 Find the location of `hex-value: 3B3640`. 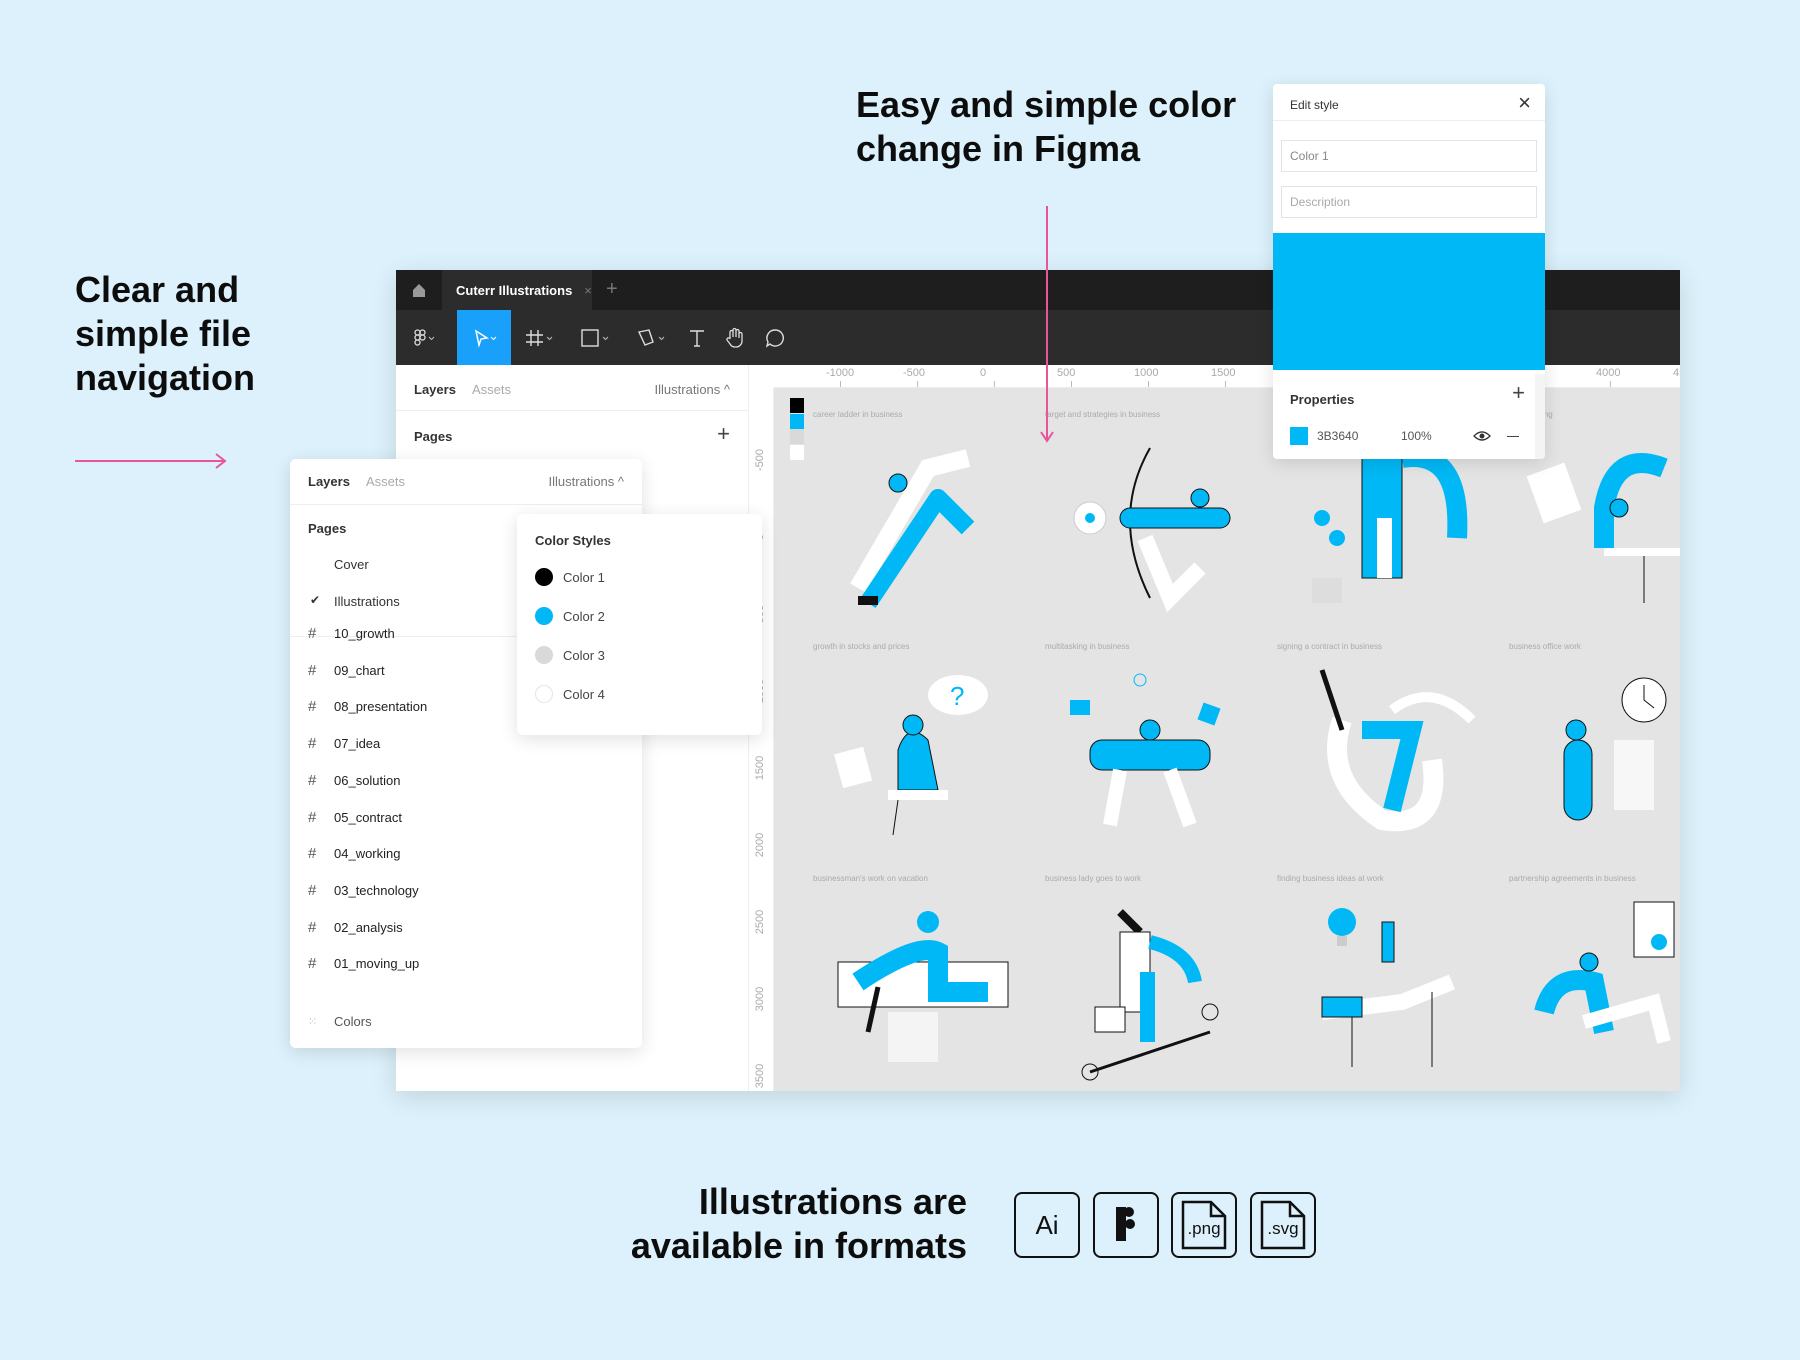

hex-value: 3B3640 is located at coordinates (1337, 436).